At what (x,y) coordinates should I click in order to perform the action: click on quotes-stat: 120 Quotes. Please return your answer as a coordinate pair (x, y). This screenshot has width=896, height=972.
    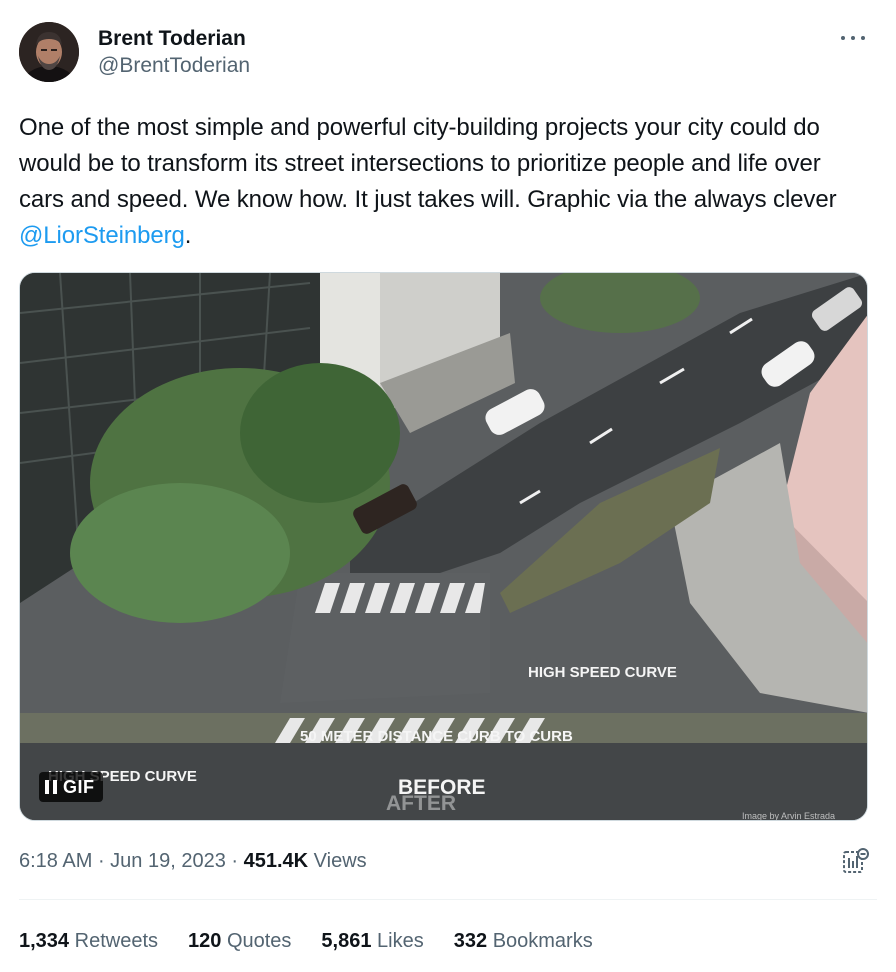
    Looking at the image, I should click on (239, 941).